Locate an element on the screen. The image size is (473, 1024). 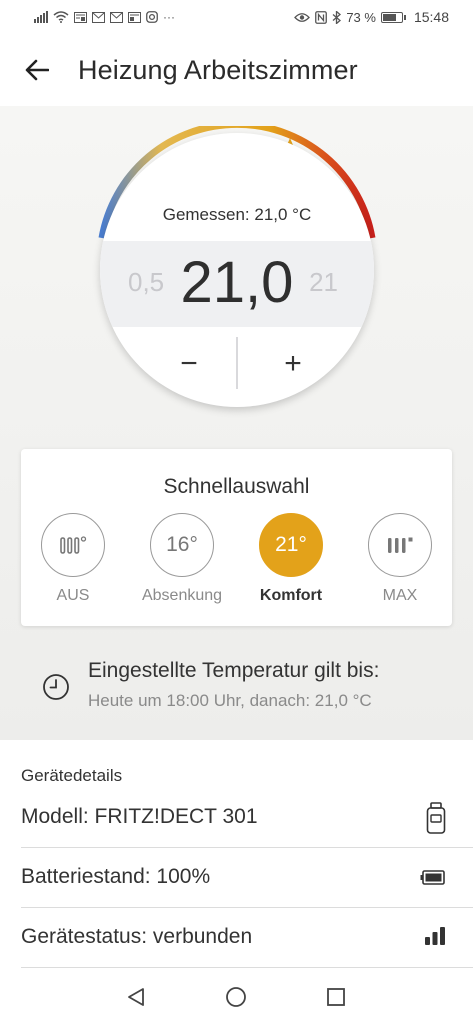
signal-icon is located at coordinates (435, 936).